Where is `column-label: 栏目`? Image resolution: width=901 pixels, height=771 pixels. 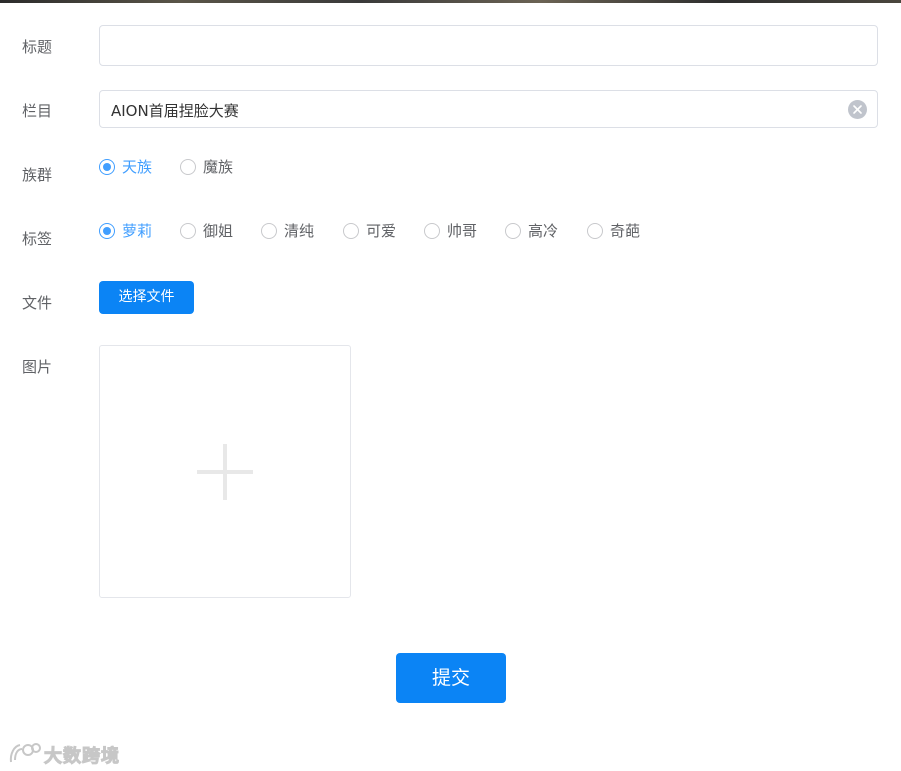 column-label: 栏目 is located at coordinates (37, 111).